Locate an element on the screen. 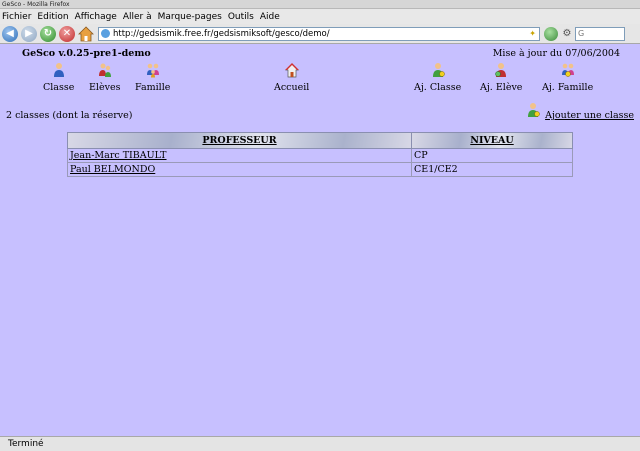 Image resolution: width=640 pixels, height=451 pixels. nav-accueil: Accueil is located at coordinates (291, 77).